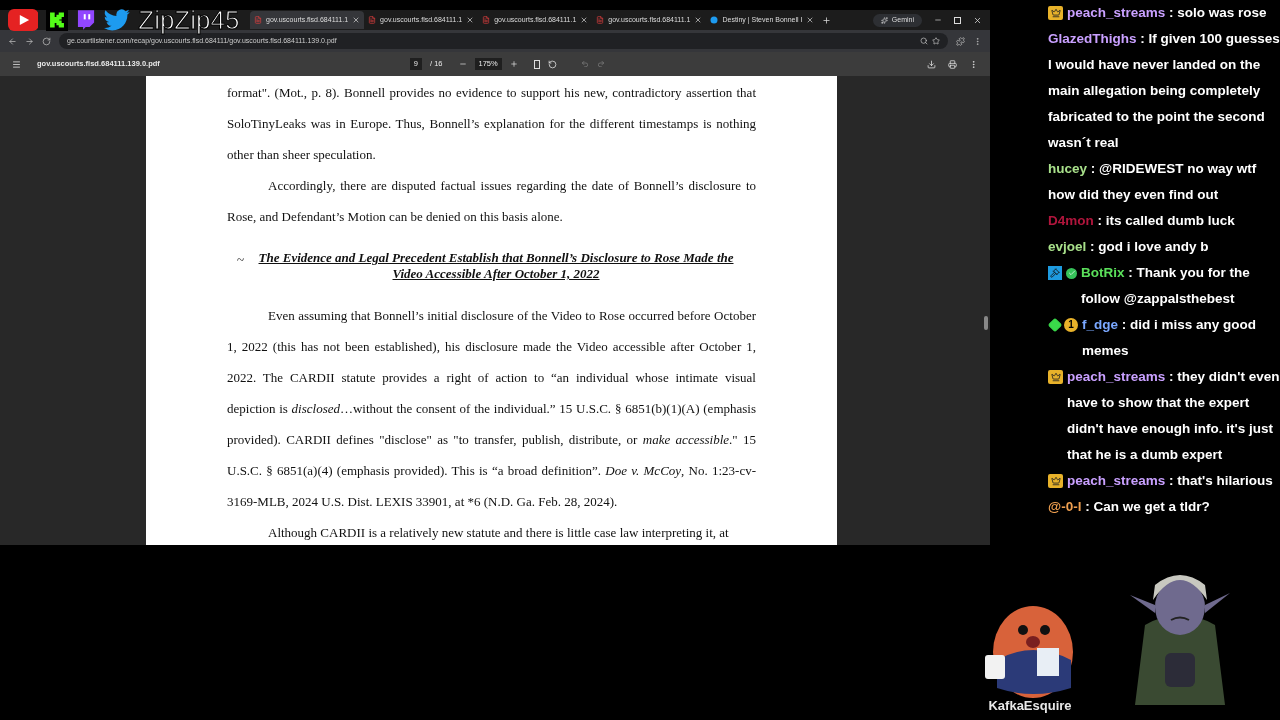 The width and height of the screenshot is (1280, 720). Describe the element at coordinates (1170, 338) in the screenshot. I see `chat-message: f_dge : did i miss any good memes` at that location.